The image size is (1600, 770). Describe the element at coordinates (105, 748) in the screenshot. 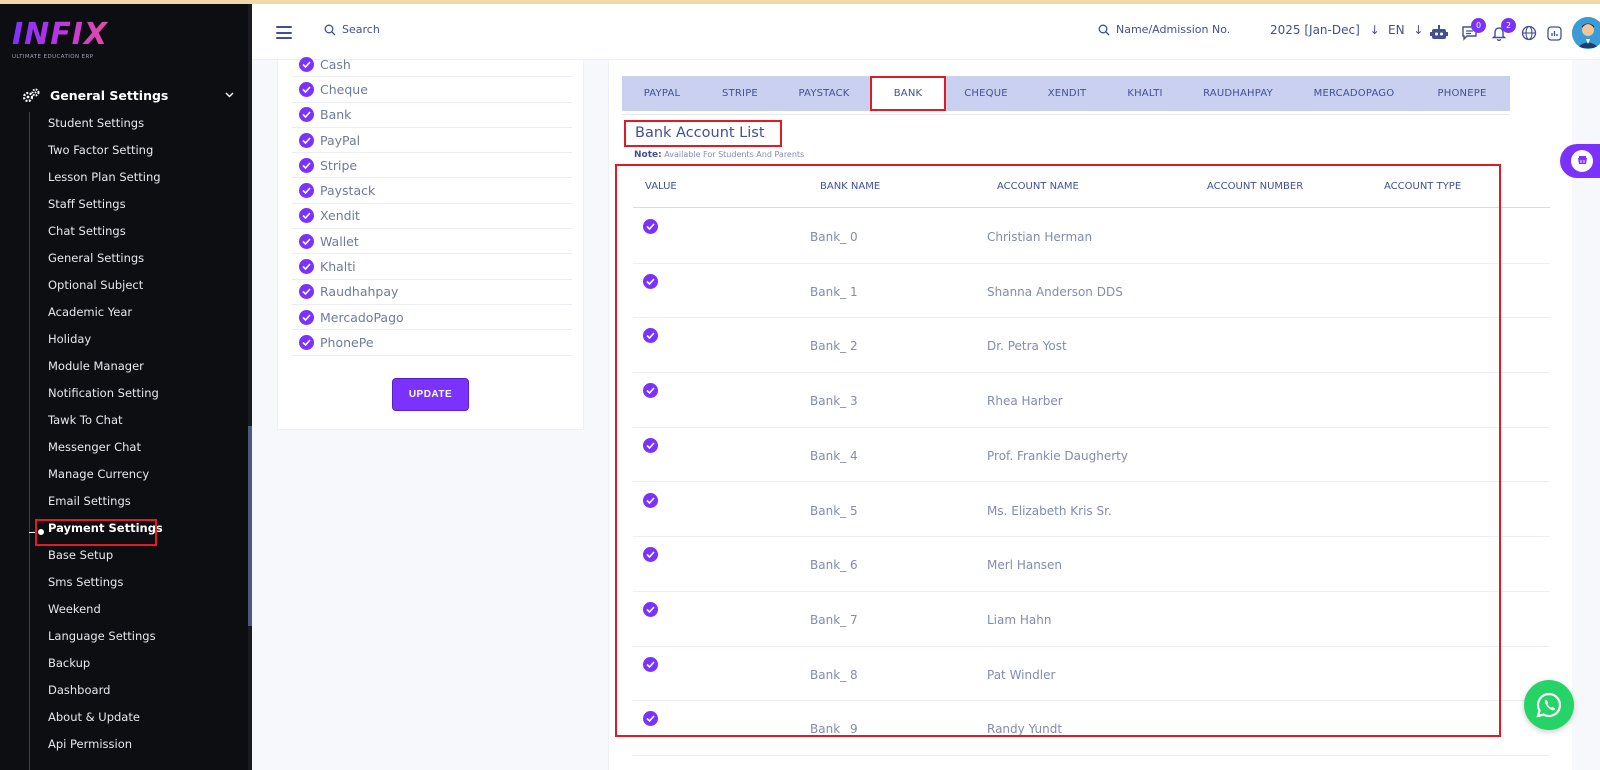

I see `sidebar-item-api-permission: Api Permission` at that location.